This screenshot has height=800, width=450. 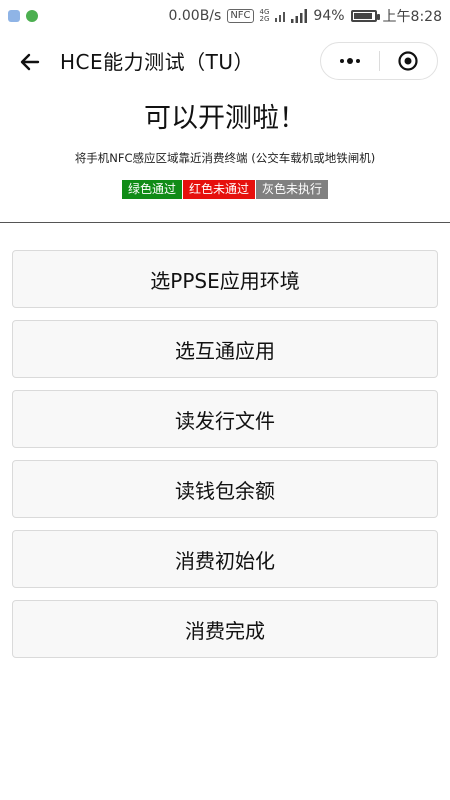 I want to click on more-menu-button, so click(x=350, y=61).